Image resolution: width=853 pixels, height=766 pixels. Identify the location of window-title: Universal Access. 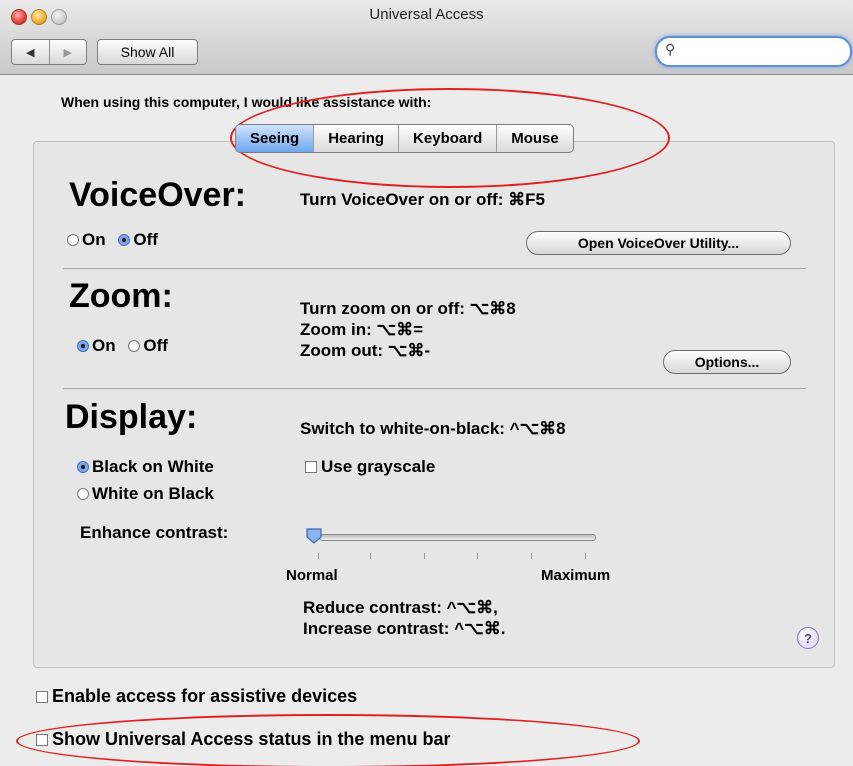
(426, 14).